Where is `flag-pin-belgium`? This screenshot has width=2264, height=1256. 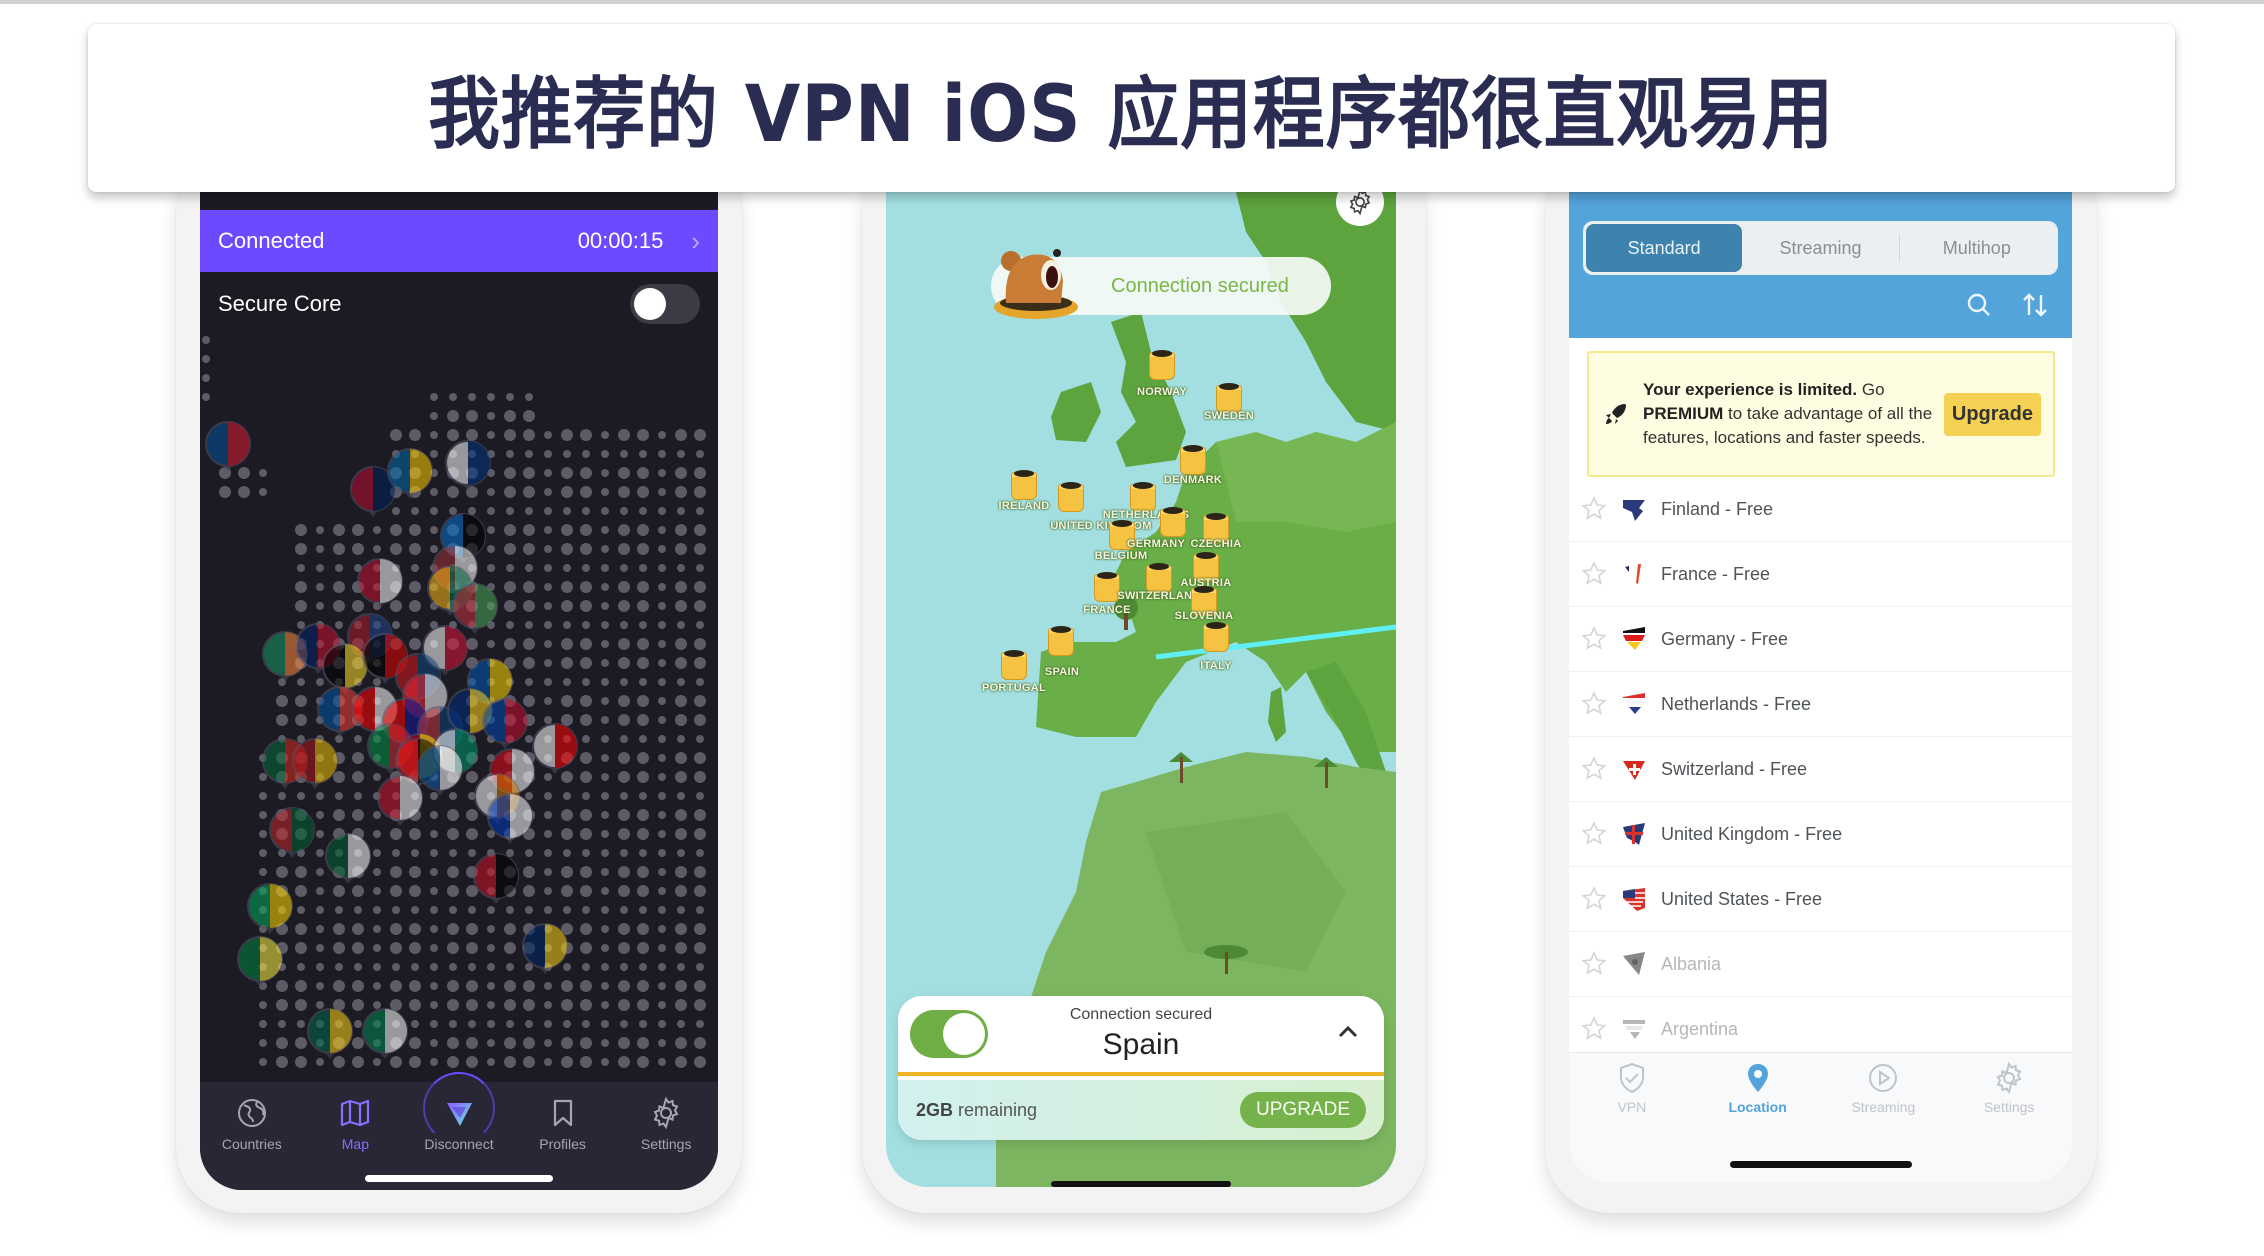 flag-pin-belgium is located at coordinates (345, 668).